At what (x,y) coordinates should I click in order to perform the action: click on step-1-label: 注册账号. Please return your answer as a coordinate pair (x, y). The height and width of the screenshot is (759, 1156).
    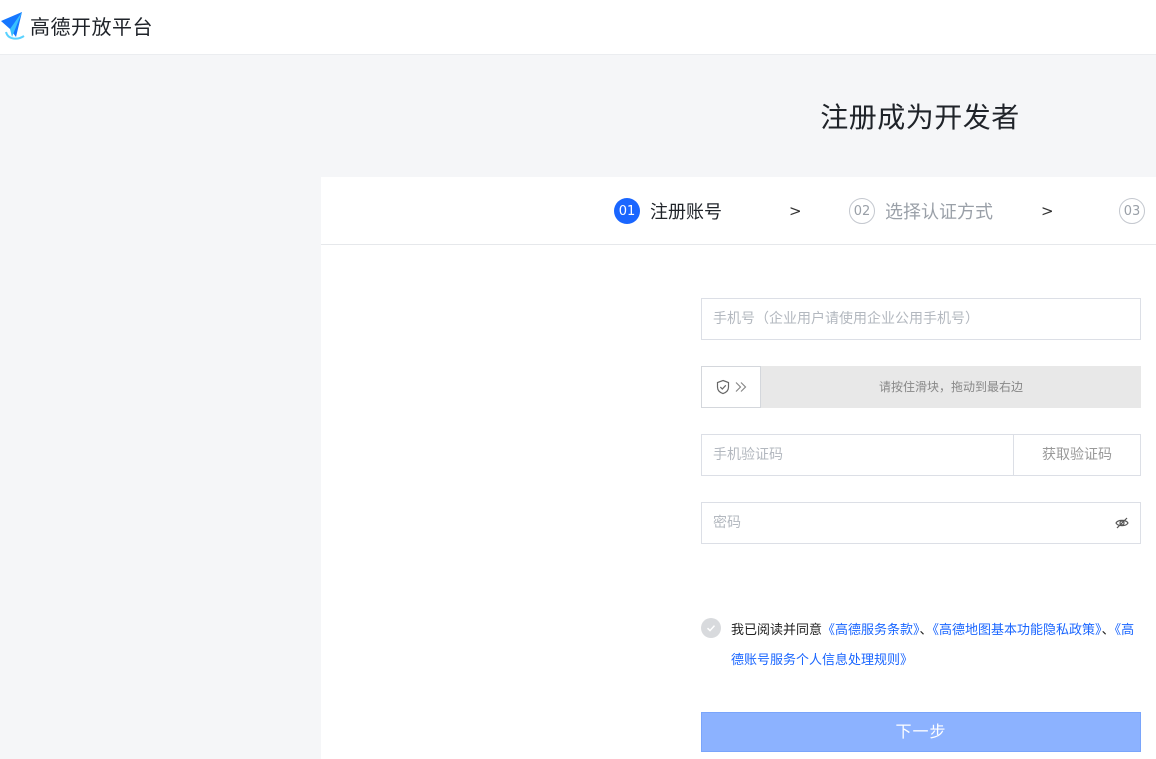
    Looking at the image, I should click on (686, 212).